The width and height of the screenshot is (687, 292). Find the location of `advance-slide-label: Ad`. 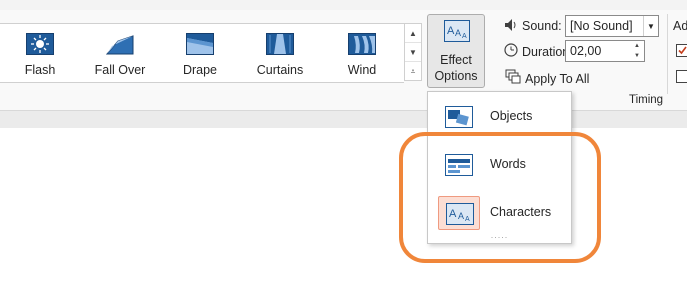

advance-slide-label: Ad is located at coordinates (680, 26).